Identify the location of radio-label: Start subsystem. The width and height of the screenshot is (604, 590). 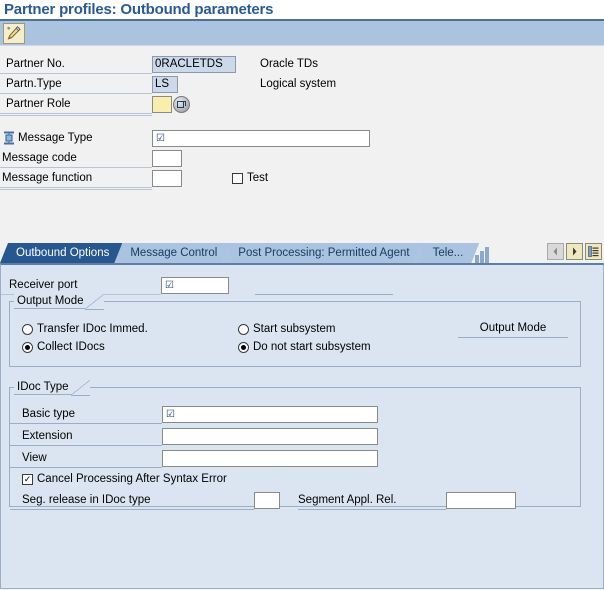
(294, 329).